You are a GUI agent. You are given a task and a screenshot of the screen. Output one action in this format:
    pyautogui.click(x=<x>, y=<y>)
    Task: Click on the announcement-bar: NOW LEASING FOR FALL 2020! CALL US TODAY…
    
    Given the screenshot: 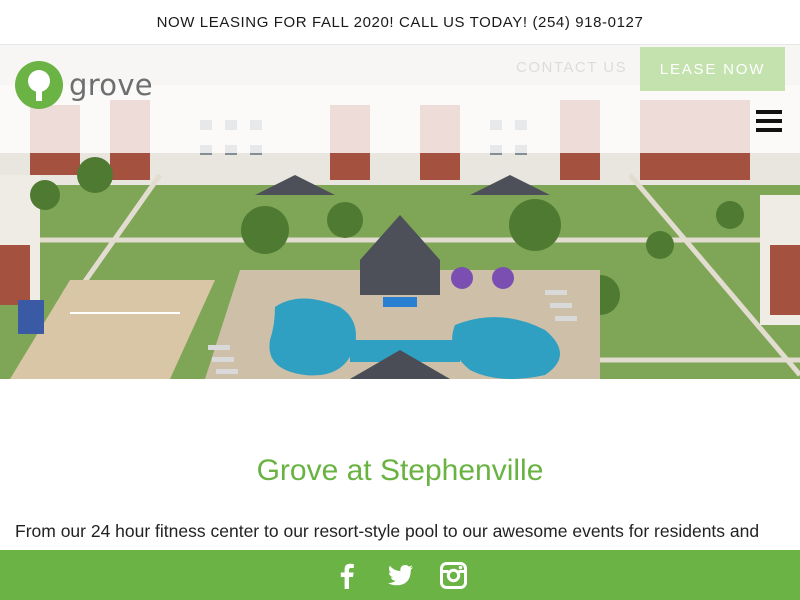 What is the action you would take?
    pyautogui.click(x=400, y=22)
    